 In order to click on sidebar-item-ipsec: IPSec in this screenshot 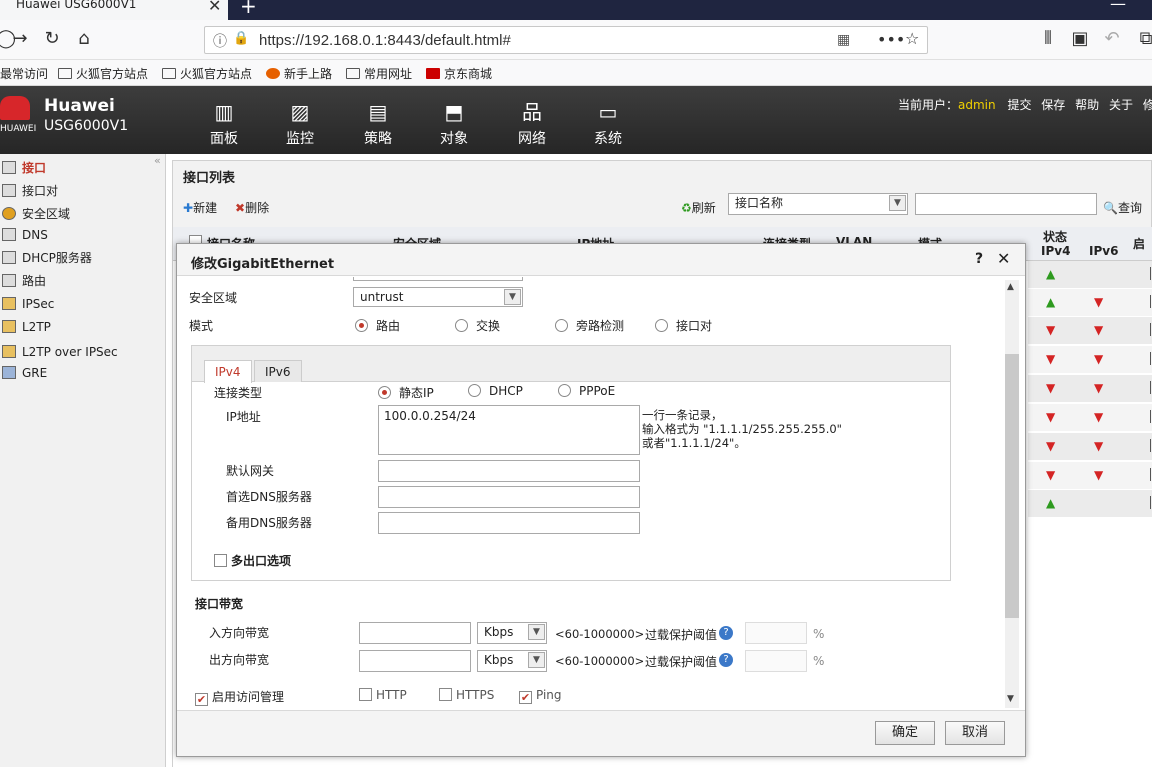, I will do `click(80, 304)`.